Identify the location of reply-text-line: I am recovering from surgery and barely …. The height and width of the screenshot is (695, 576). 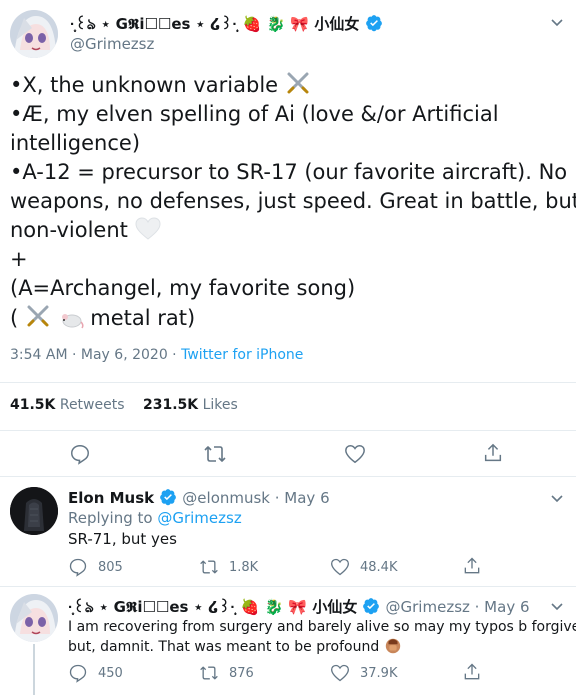
(322, 627).